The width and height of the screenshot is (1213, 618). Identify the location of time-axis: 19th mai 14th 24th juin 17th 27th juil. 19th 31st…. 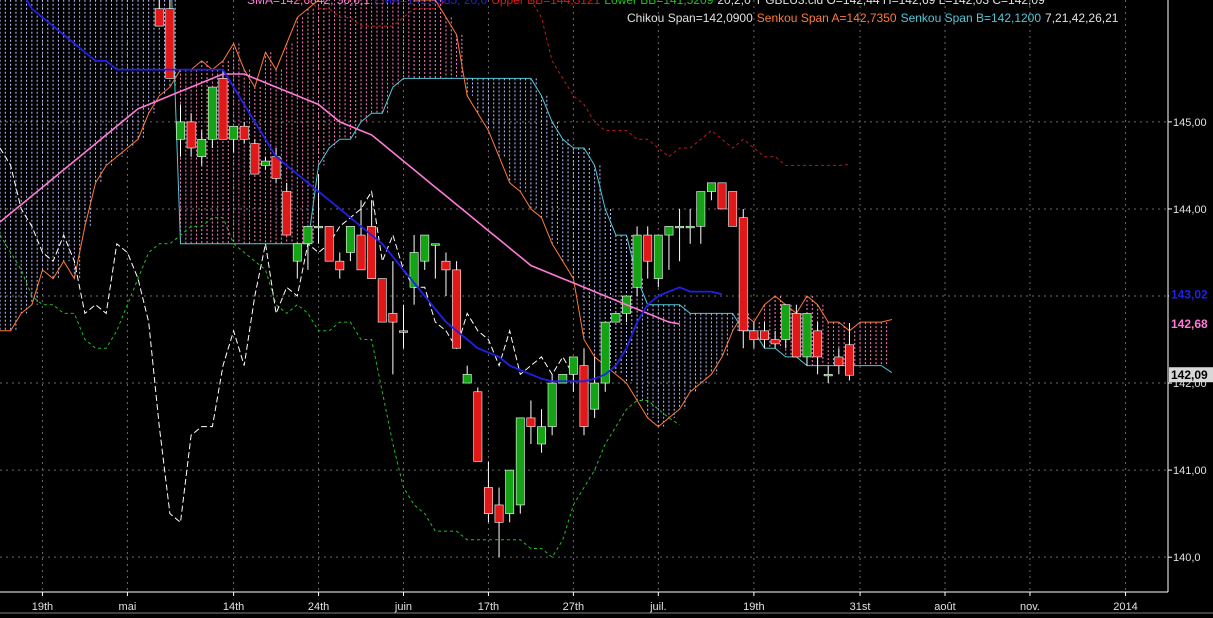
(606, 604).